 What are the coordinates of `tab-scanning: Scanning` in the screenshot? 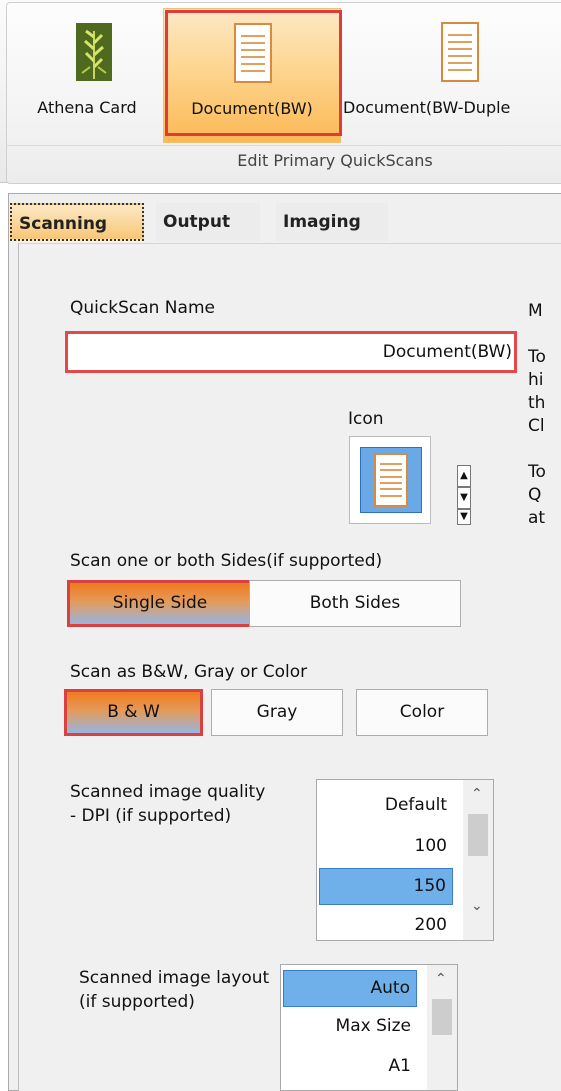 It's located at (77, 222).